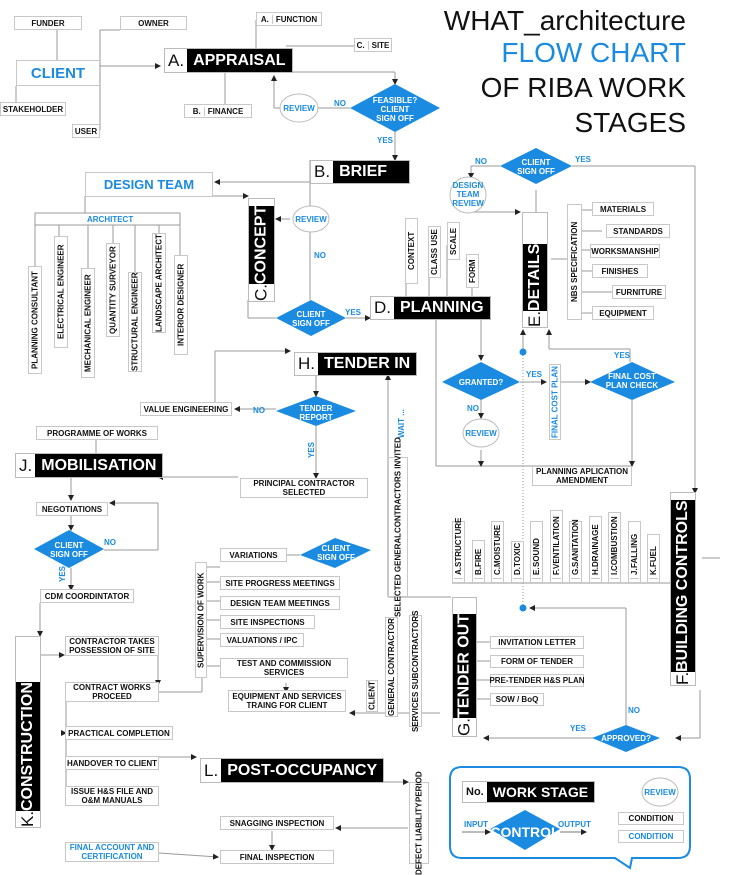 This screenshot has height=875, width=736. I want to click on junction-dot, so click(523, 352).